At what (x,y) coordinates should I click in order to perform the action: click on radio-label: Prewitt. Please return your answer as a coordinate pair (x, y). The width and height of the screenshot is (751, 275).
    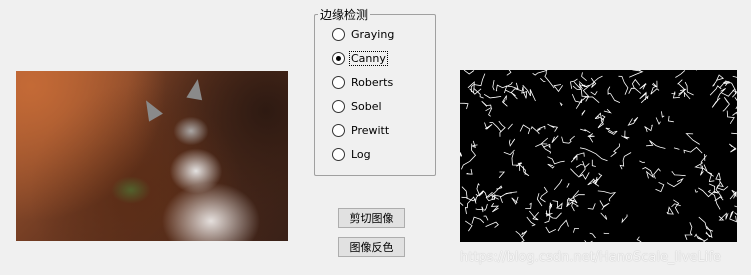
    Looking at the image, I should click on (370, 130).